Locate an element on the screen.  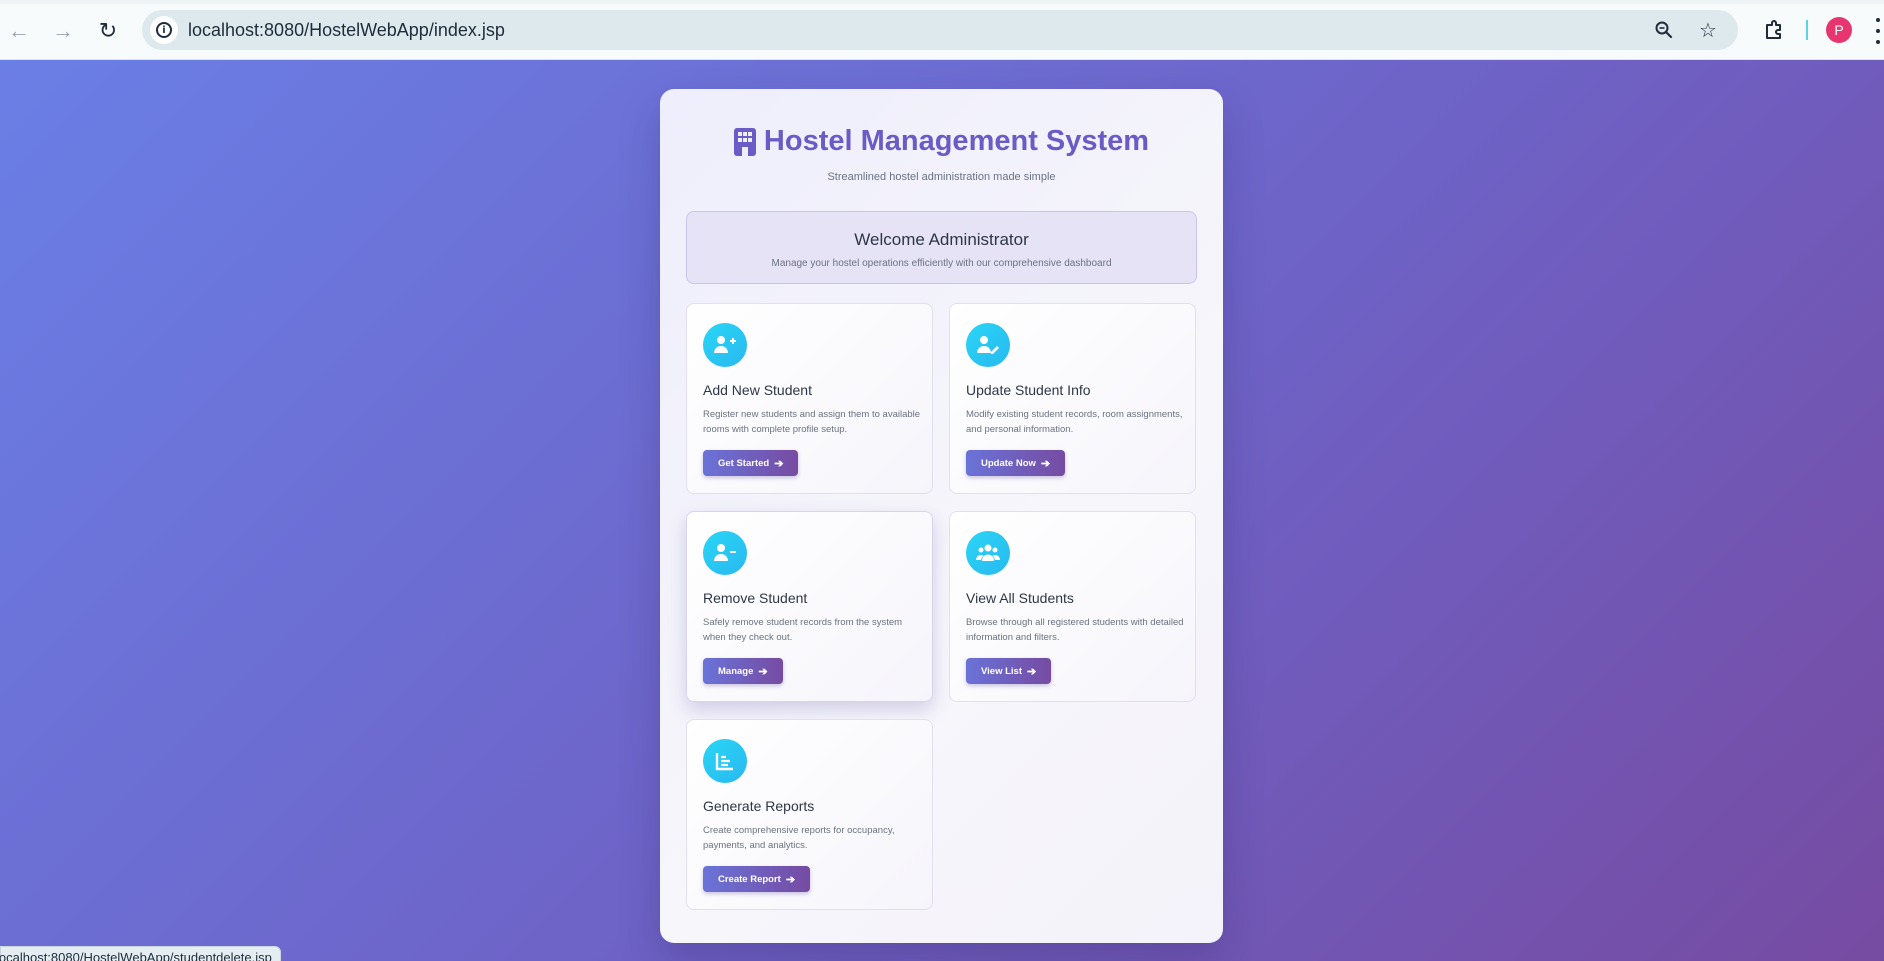
view-list-button: View List ➔ is located at coordinates (1009, 671).